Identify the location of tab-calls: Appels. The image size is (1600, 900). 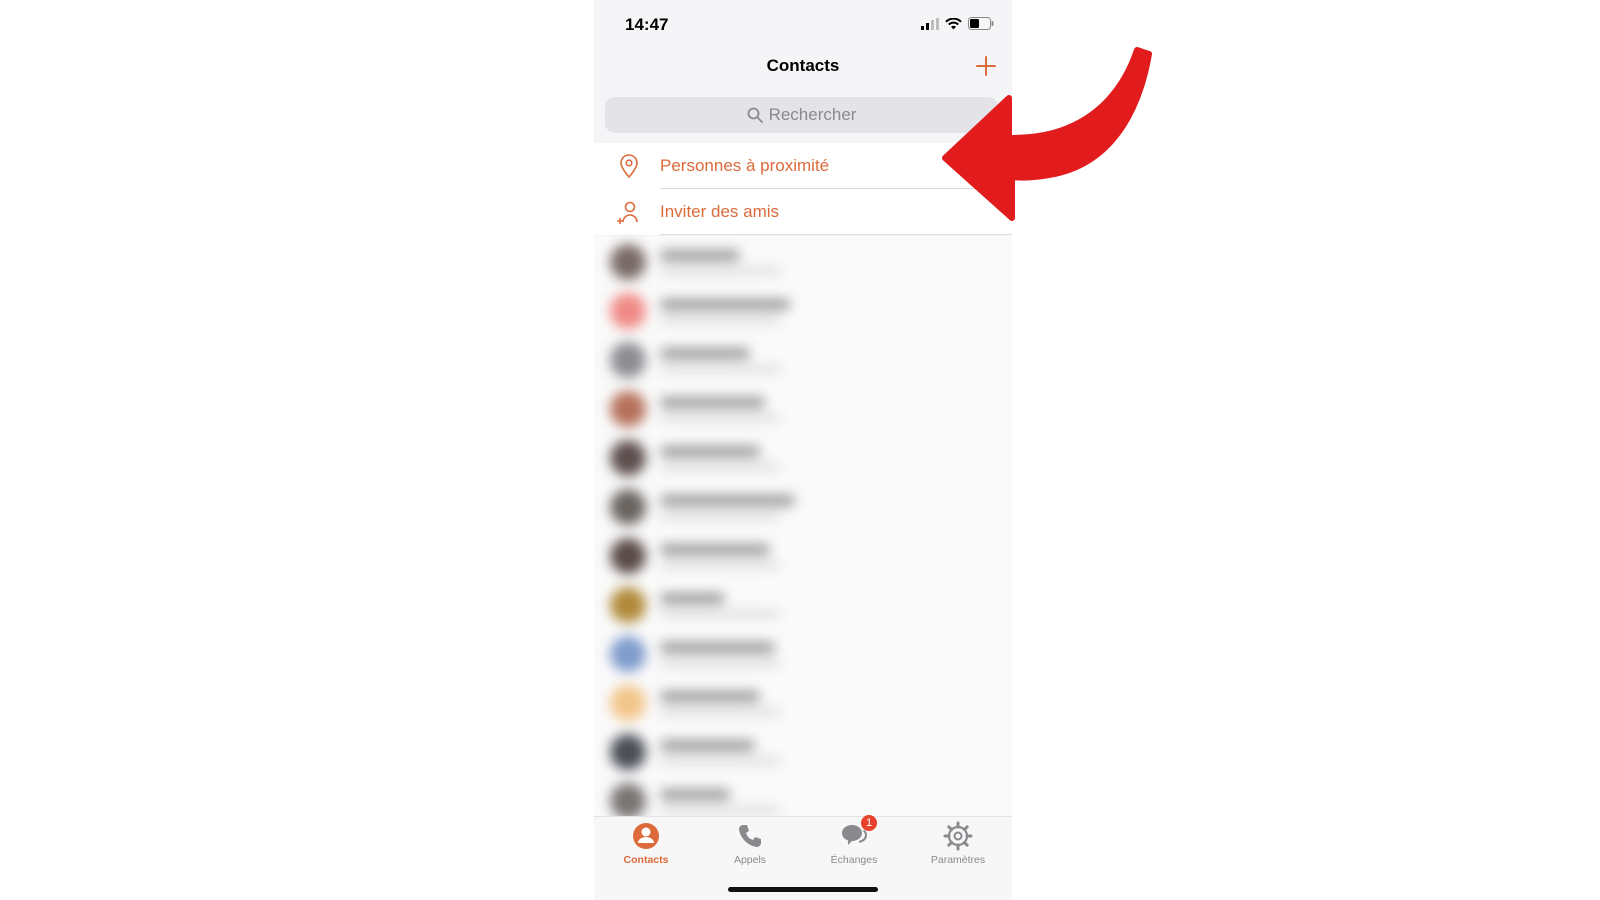
(750, 849).